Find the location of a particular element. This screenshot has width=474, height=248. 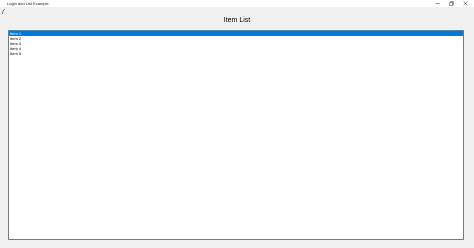

close-icon is located at coordinates (465, 3).